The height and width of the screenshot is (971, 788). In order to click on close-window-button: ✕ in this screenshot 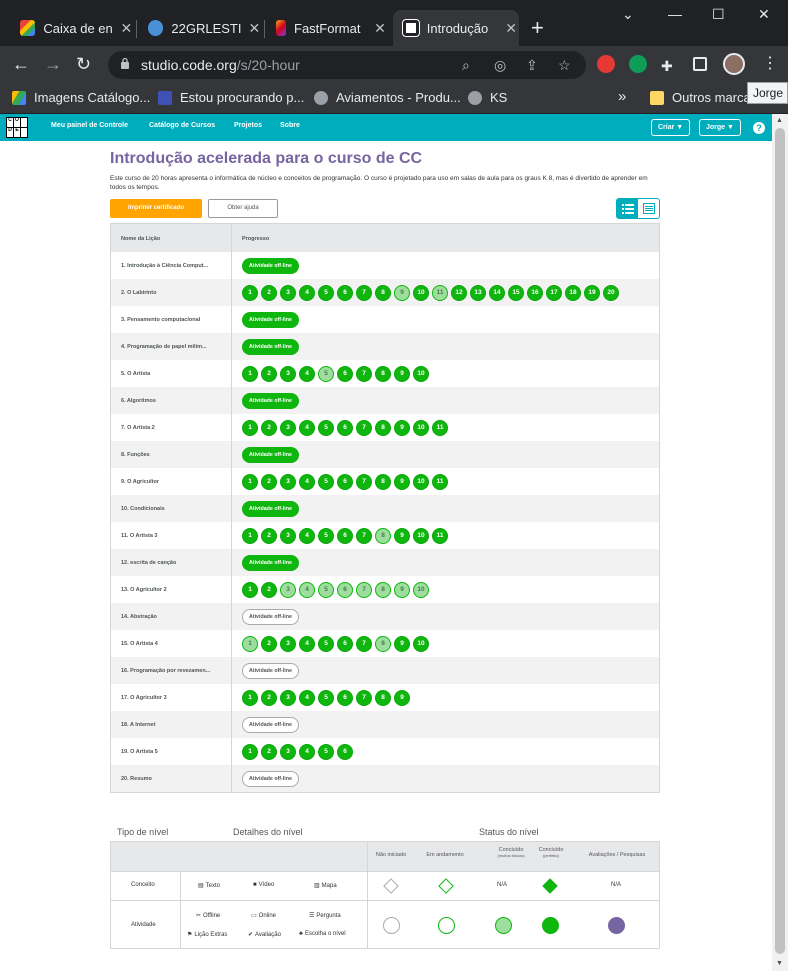, I will do `click(764, 14)`.